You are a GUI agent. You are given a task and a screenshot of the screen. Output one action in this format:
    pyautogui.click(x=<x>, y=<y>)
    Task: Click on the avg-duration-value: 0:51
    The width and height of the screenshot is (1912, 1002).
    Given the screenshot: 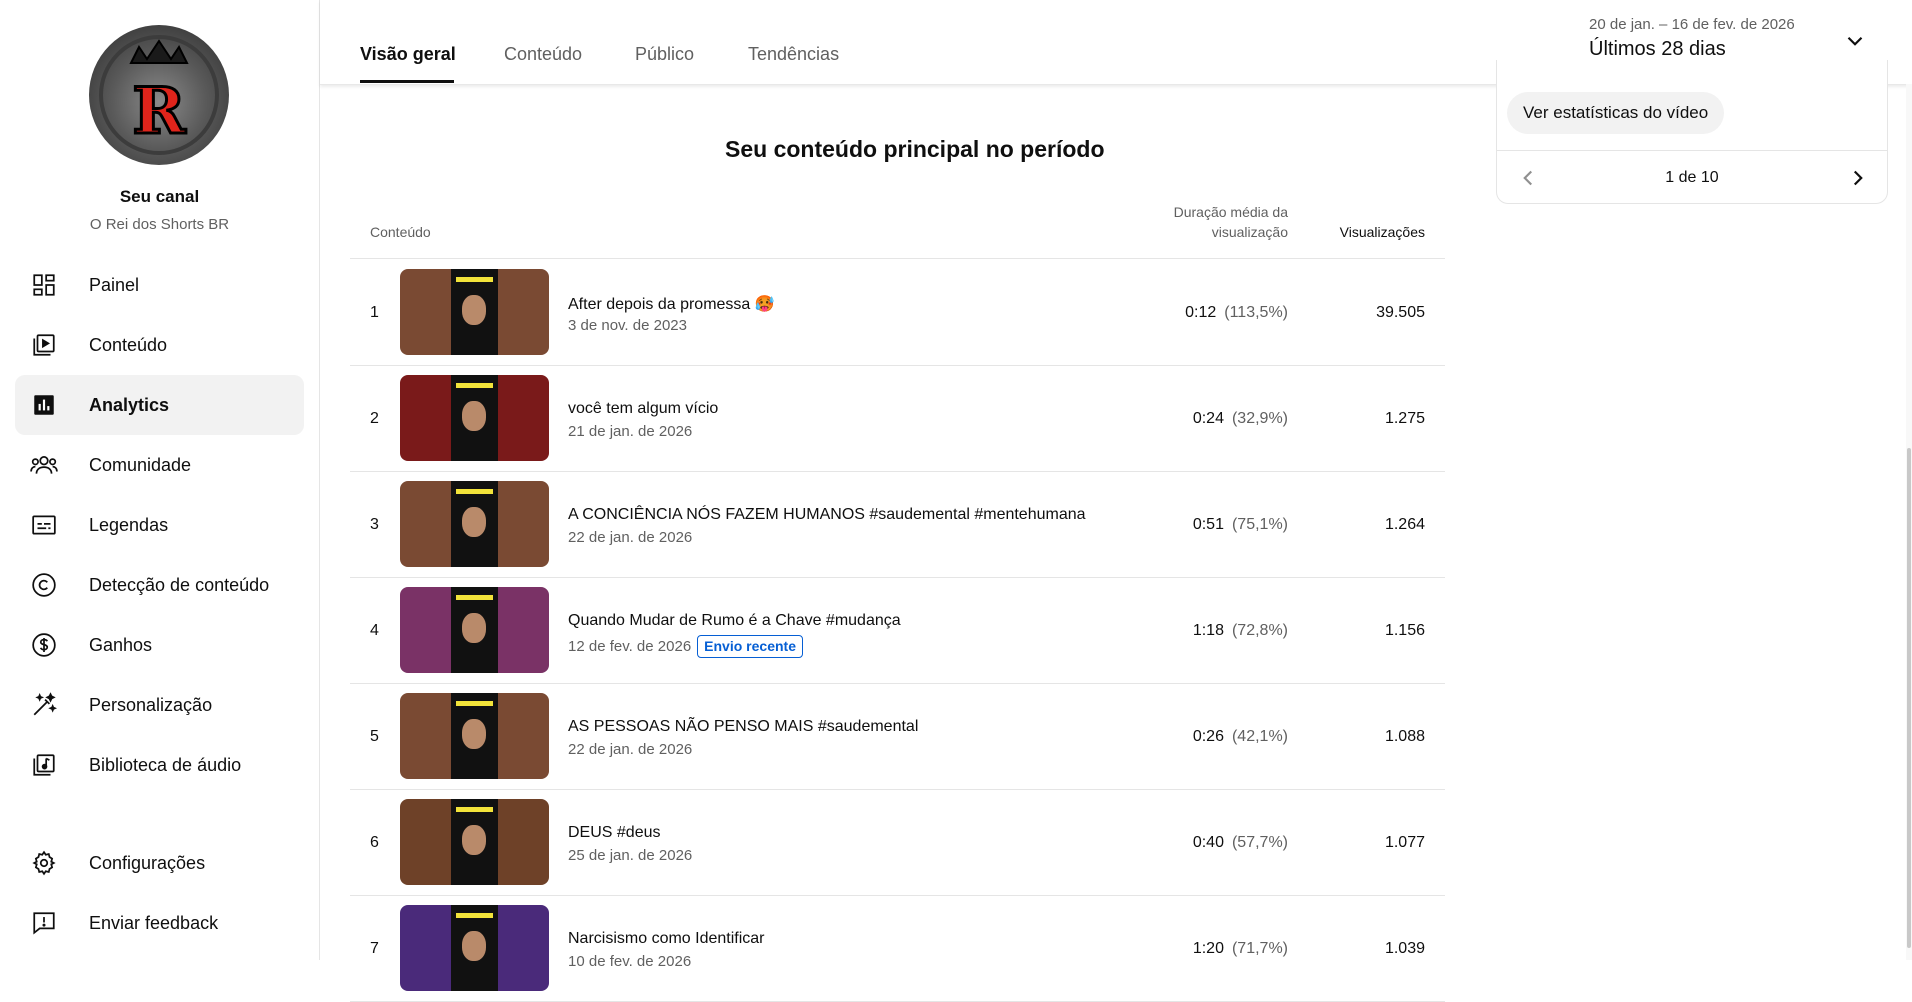 What is the action you would take?
    pyautogui.click(x=1208, y=524)
    